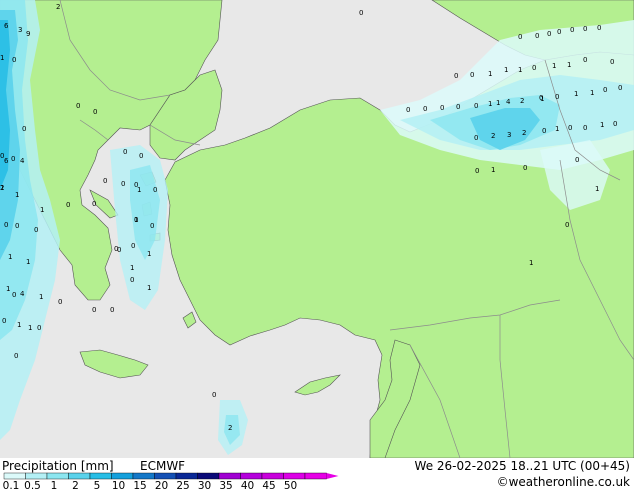 This screenshot has height=490, width=634. What do you see at coordinates (118, 485) in the screenshot?
I see `legend-tick-label: 10` at bounding box center [118, 485].